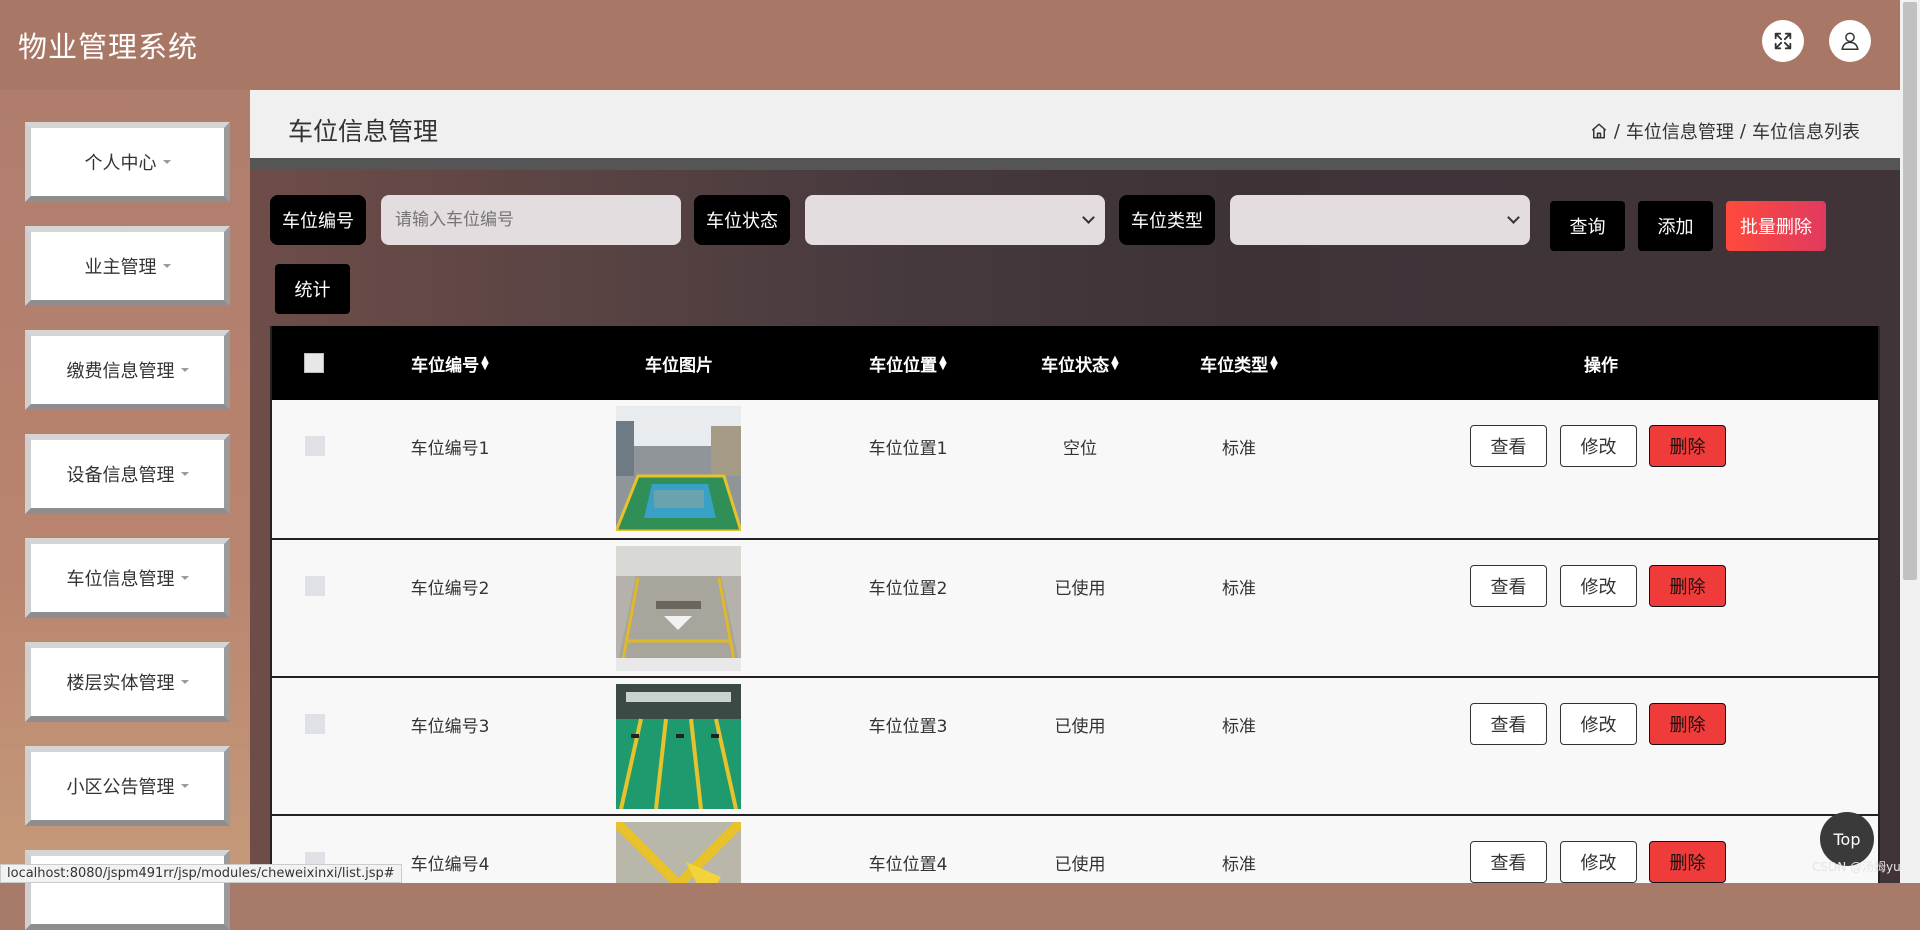 The height and width of the screenshot is (930, 1920). What do you see at coordinates (1601, 365) in the screenshot?
I see `column-header-actions: 操作` at bounding box center [1601, 365].